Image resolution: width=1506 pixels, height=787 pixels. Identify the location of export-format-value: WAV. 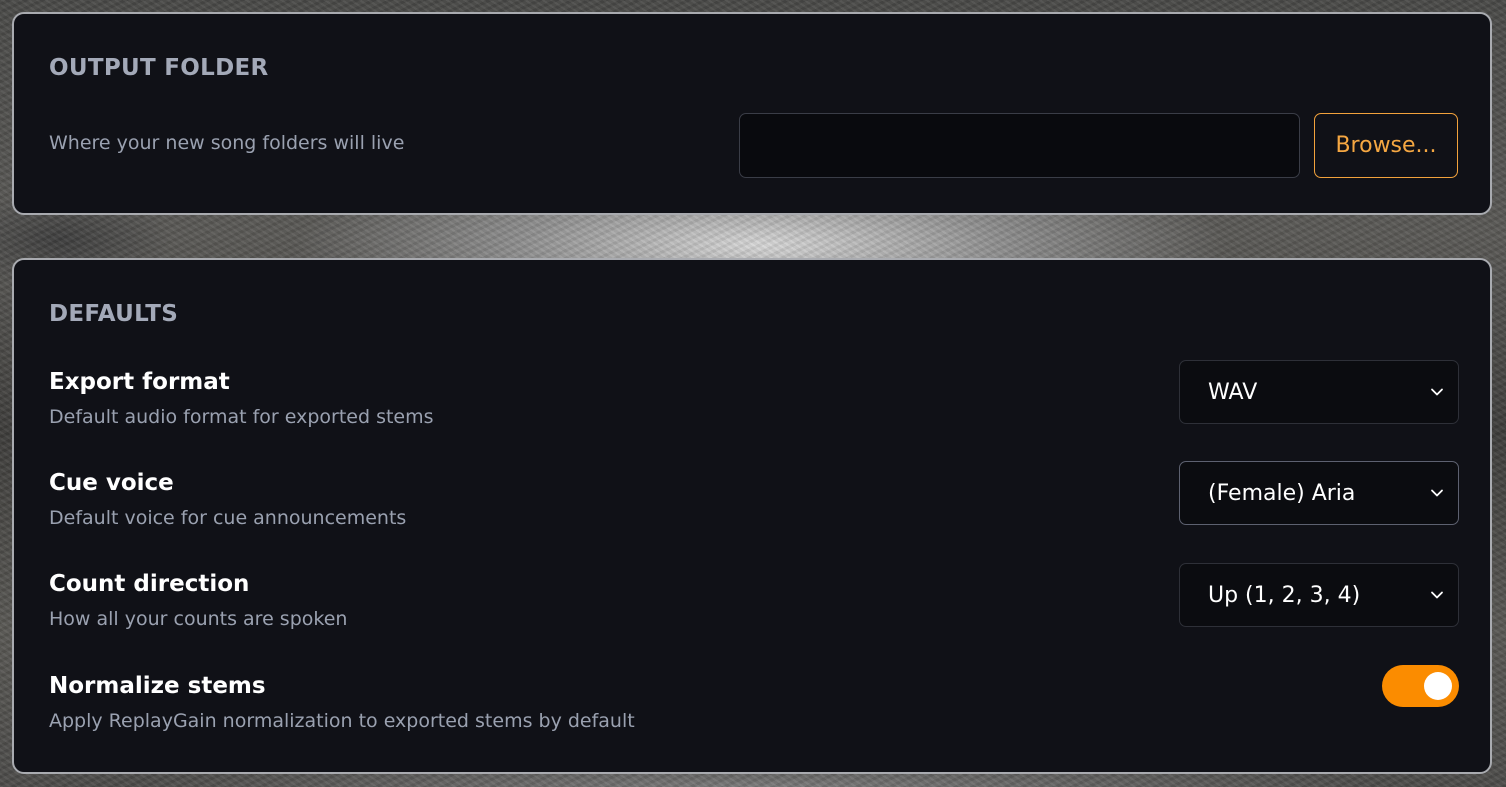
(1233, 392).